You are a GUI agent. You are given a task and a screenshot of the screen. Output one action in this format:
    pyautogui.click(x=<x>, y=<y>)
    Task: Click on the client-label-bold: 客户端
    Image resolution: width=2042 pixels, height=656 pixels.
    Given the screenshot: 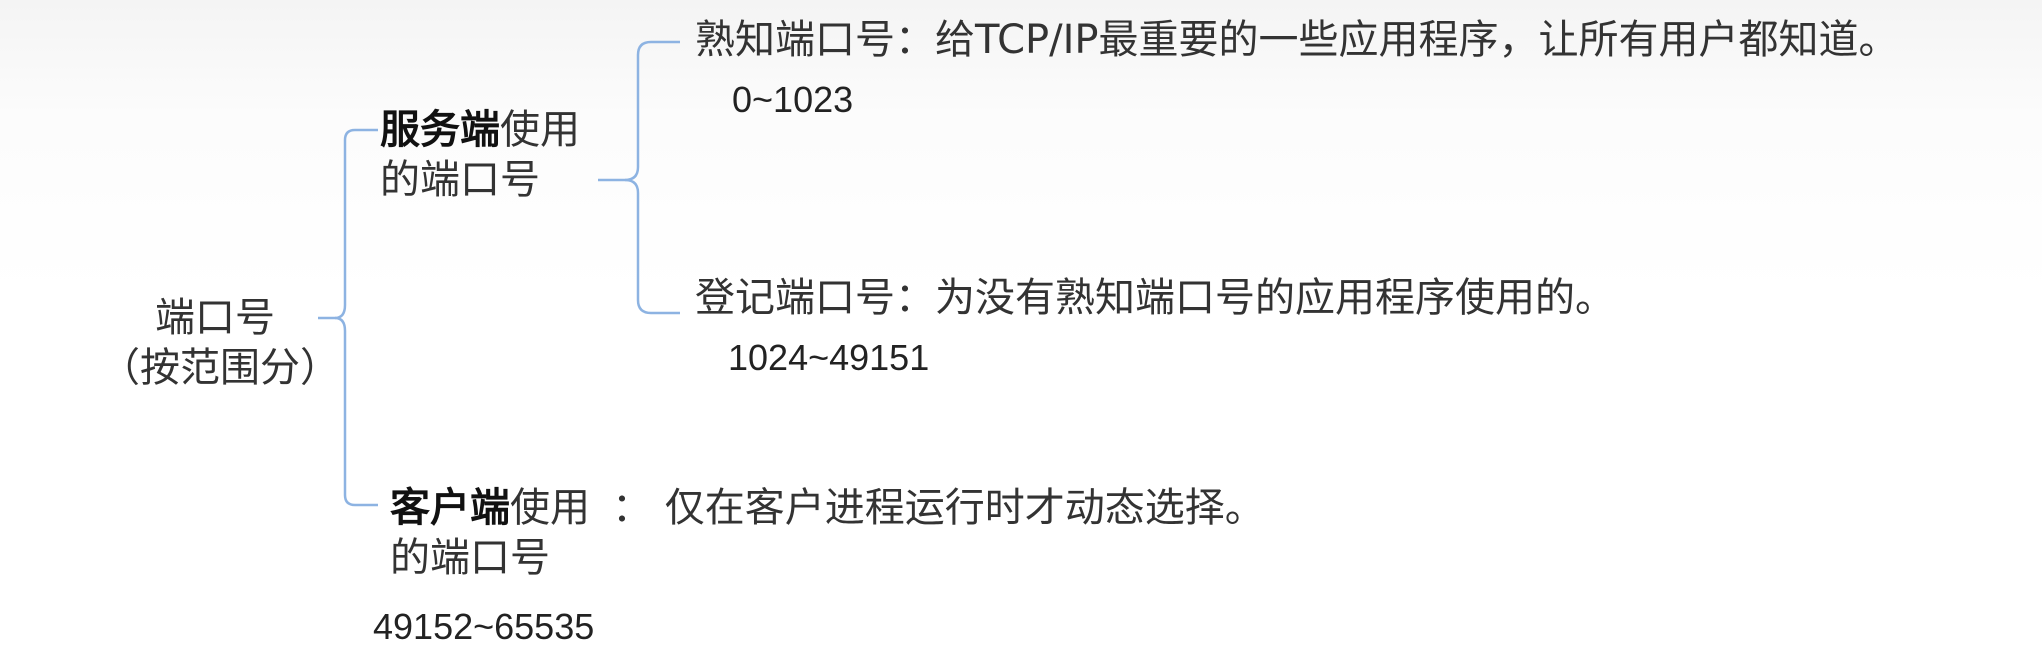 What is the action you would take?
    pyautogui.click(x=450, y=508)
    